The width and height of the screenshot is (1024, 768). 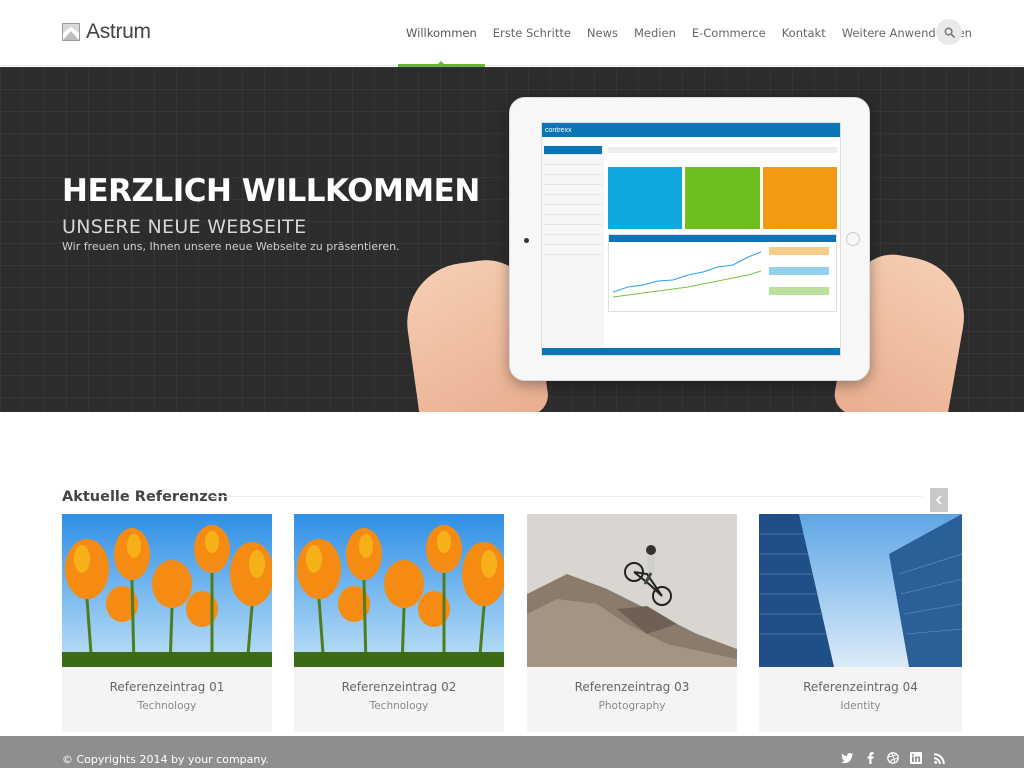 I want to click on reference-title: Referenzeintrag 01, so click(x=167, y=687).